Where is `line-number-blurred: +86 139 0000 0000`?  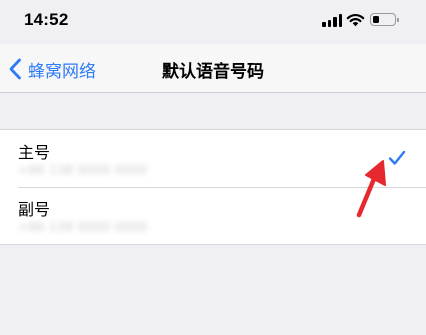
line-number-blurred: +86 139 0000 0000 is located at coordinates (83, 227).